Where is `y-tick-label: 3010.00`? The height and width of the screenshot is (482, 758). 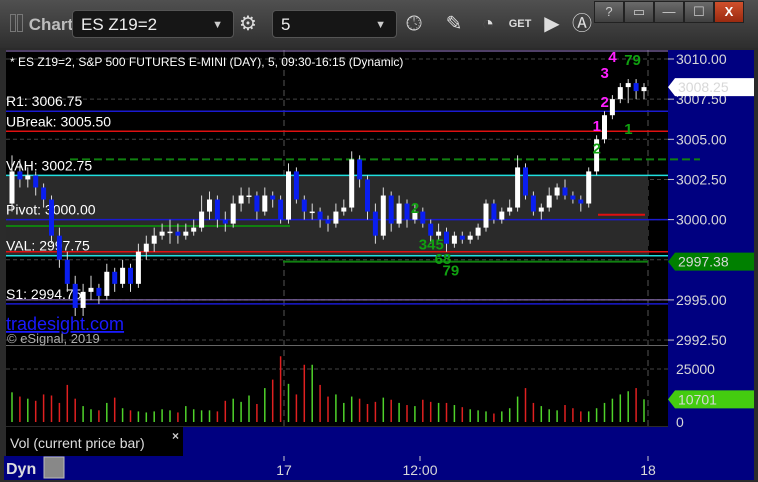
y-tick-label: 3010.00 is located at coordinates (701, 59).